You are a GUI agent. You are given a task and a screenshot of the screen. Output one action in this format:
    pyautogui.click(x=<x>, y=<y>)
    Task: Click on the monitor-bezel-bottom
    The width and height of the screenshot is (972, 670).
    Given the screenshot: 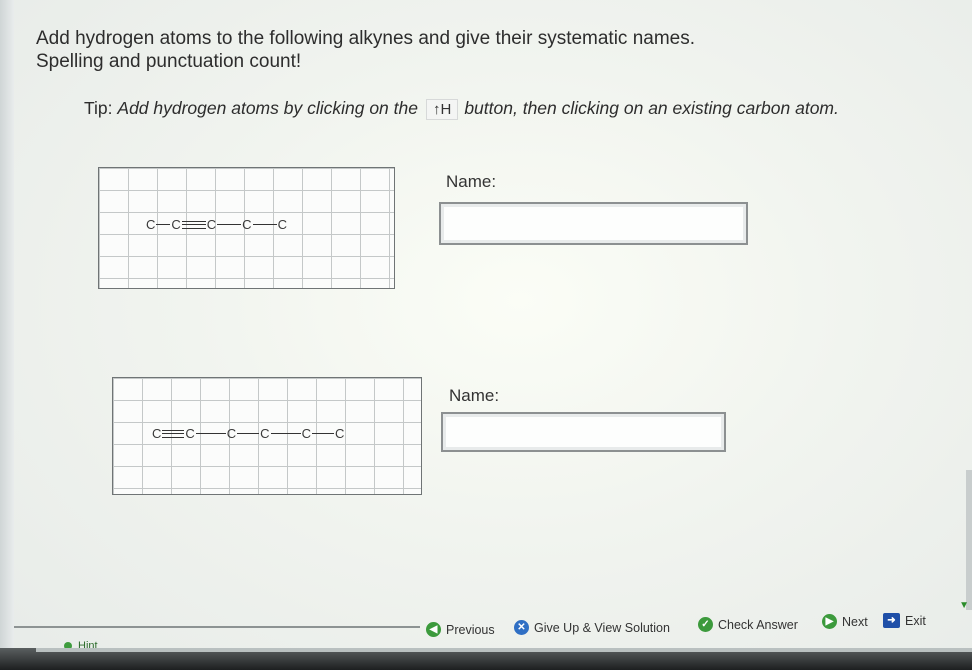 What is the action you would take?
    pyautogui.click(x=486, y=659)
    